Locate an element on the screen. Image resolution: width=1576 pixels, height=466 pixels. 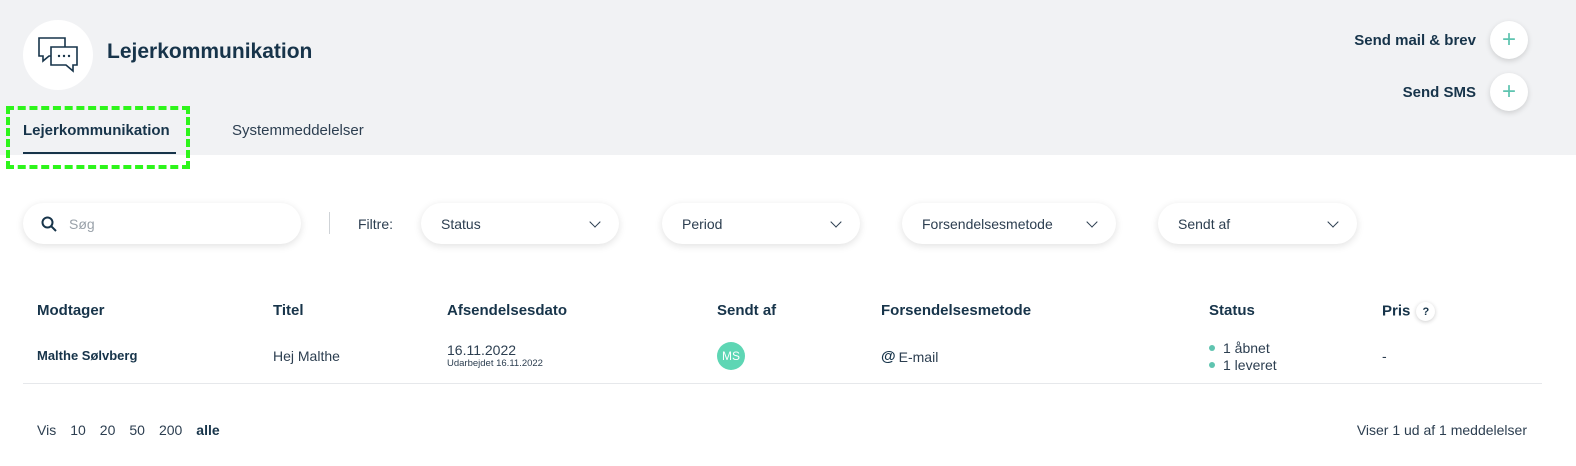
send-sms-button: + is located at coordinates (1509, 92).